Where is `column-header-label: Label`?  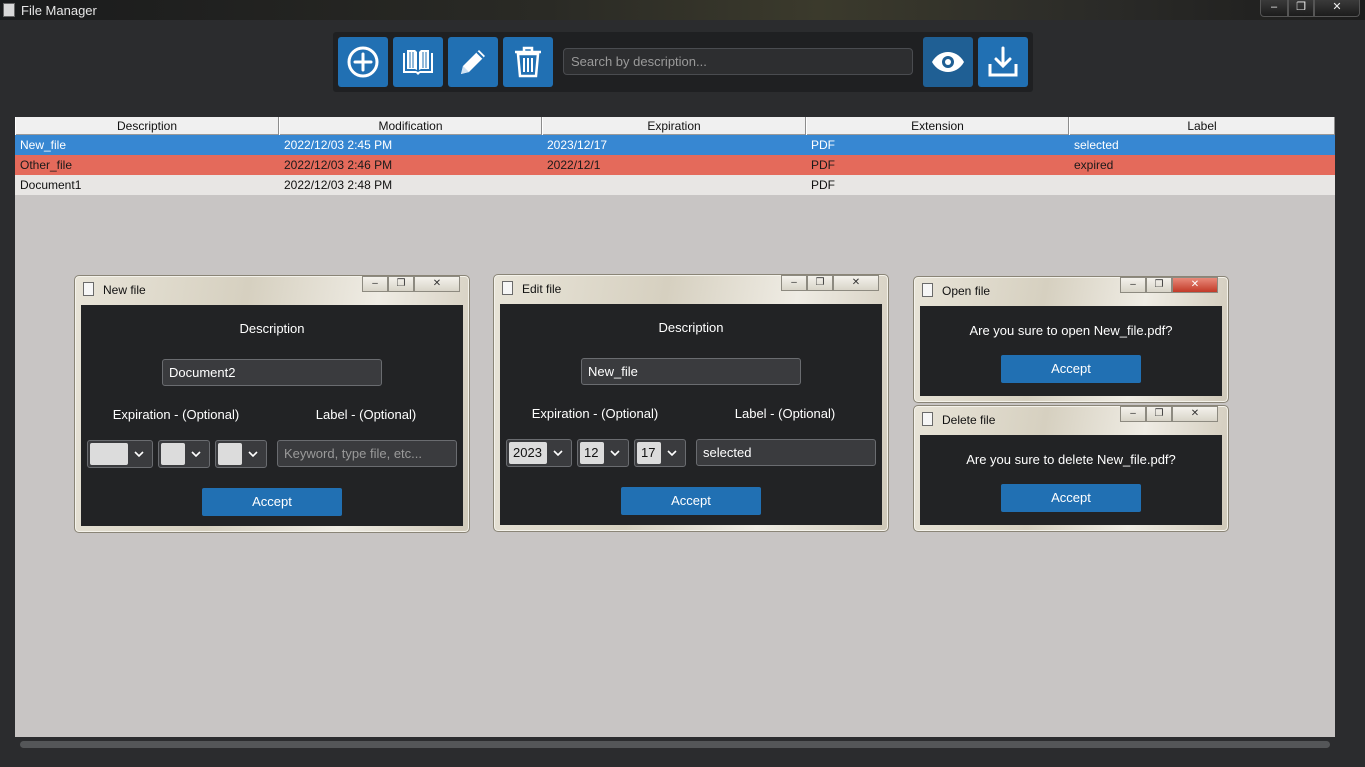
column-header-label: Label is located at coordinates (1202, 126).